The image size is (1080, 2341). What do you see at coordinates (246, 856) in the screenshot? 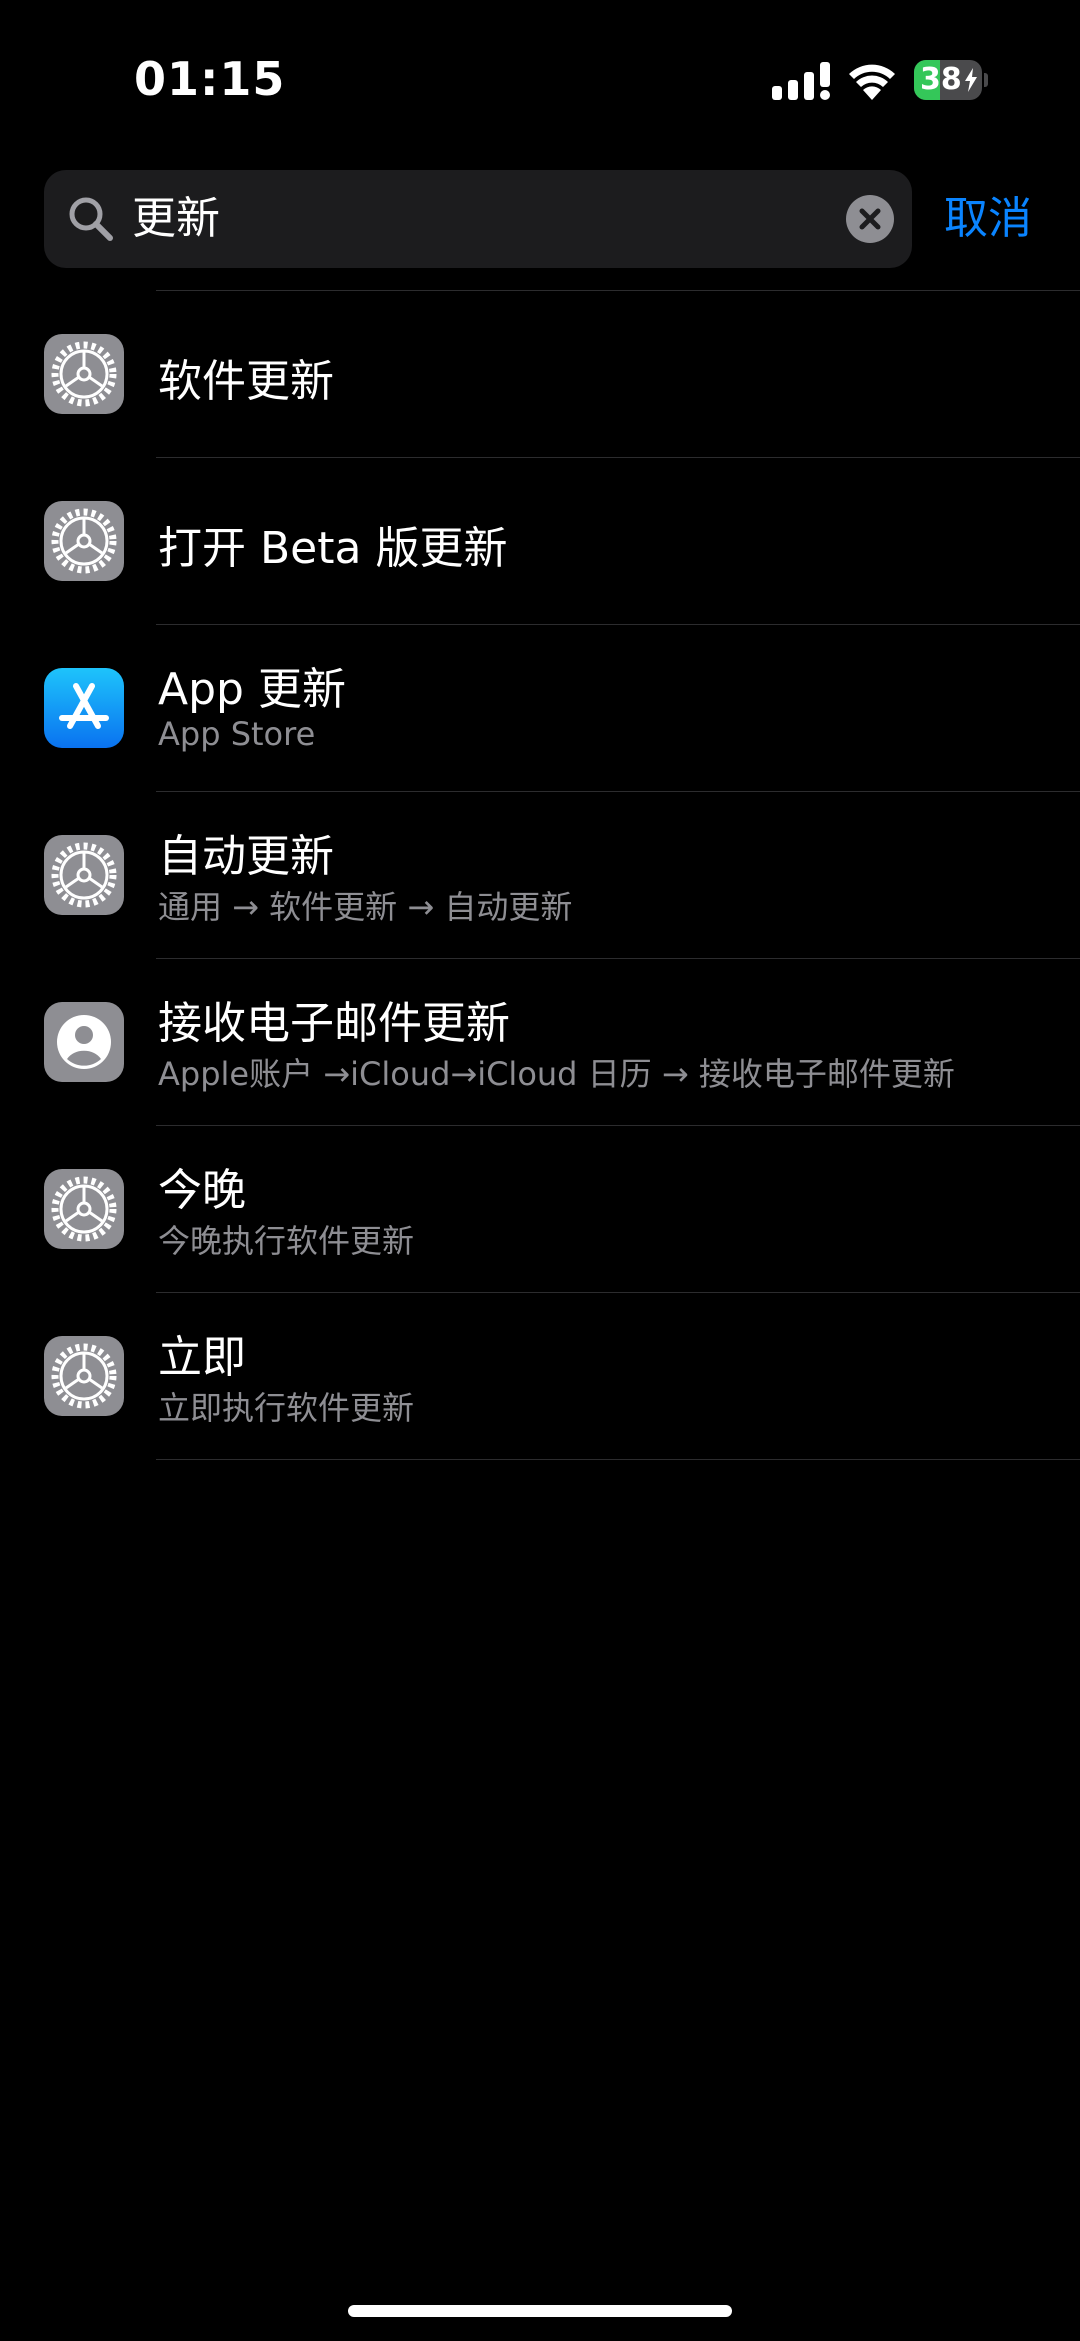
I see `result-title: 自动更新` at bounding box center [246, 856].